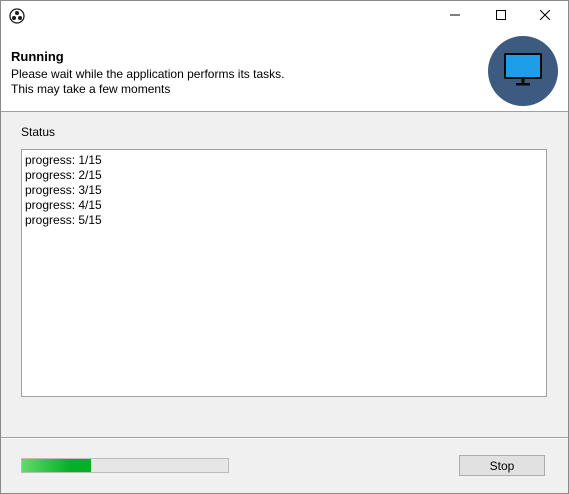 The height and width of the screenshot is (494, 569). I want to click on log-line: progress: 1/15, so click(63, 160).